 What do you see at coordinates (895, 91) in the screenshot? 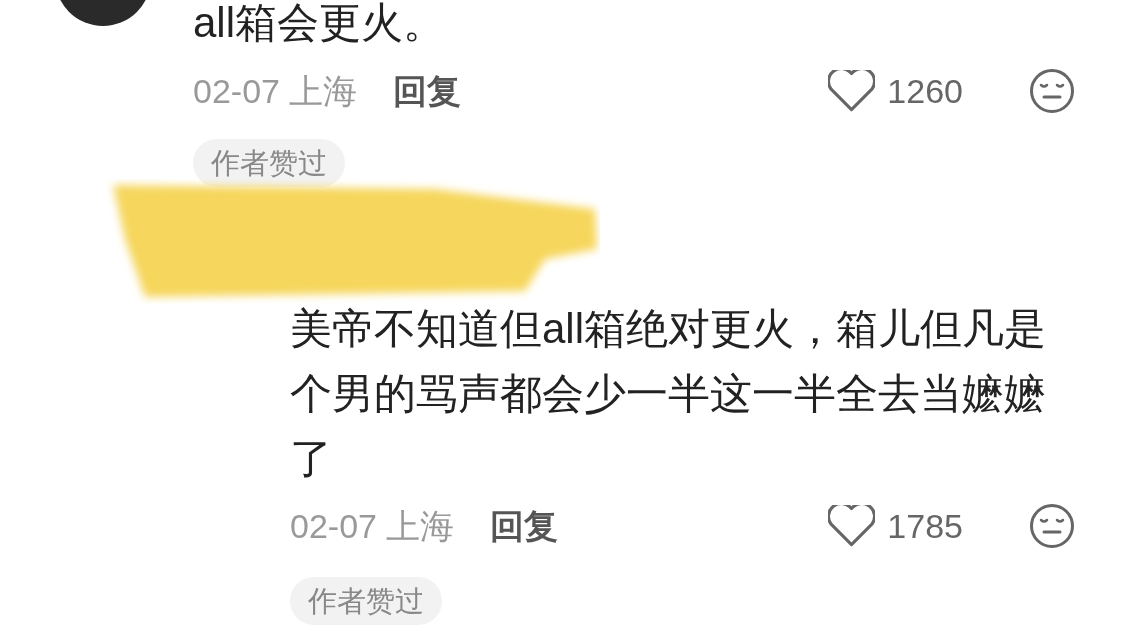
I see `like-button: 1260` at bounding box center [895, 91].